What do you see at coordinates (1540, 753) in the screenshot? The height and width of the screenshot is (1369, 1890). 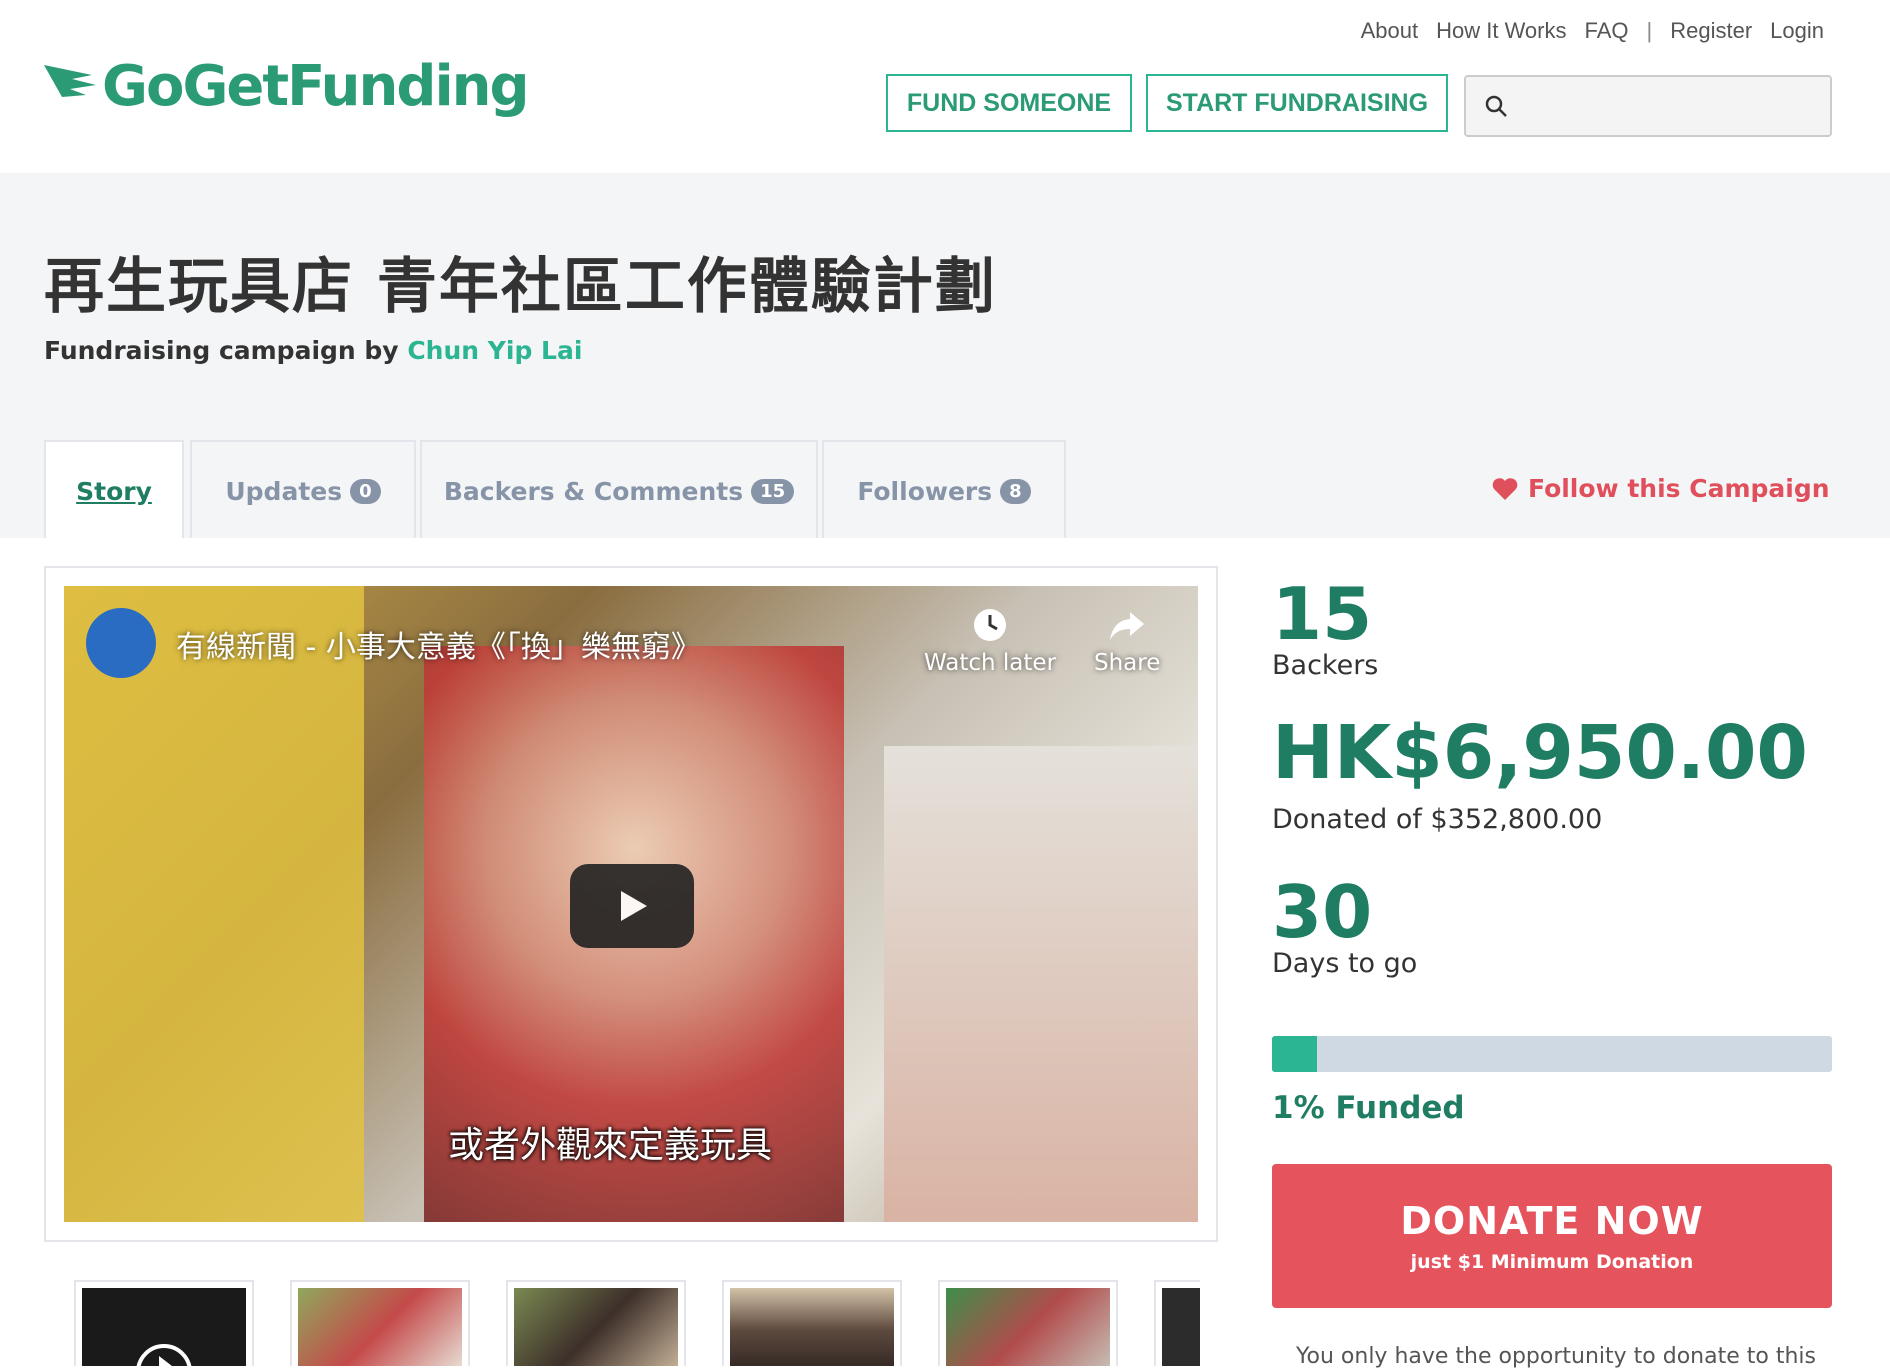 I see `amount-raised: HK$6,950.00` at bounding box center [1540, 753].